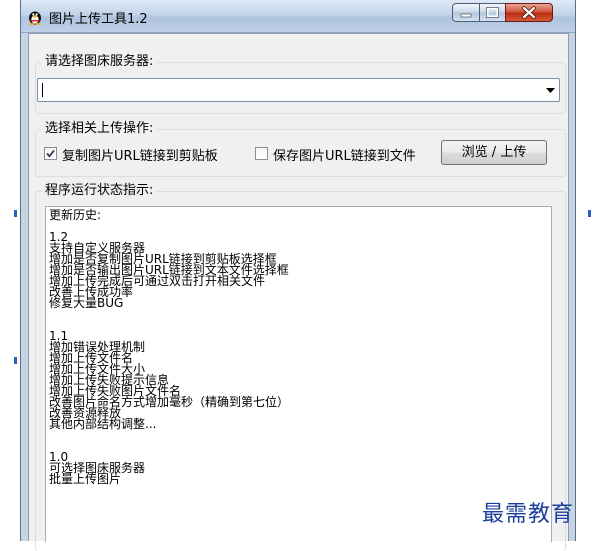 Image resolution: width=604 pixels, height=551 pixels. Describe the element at coordinates (140, 156) in the screenshot. I see `copy-url-label: 复制图片URL链接到剪贴板` at that location.